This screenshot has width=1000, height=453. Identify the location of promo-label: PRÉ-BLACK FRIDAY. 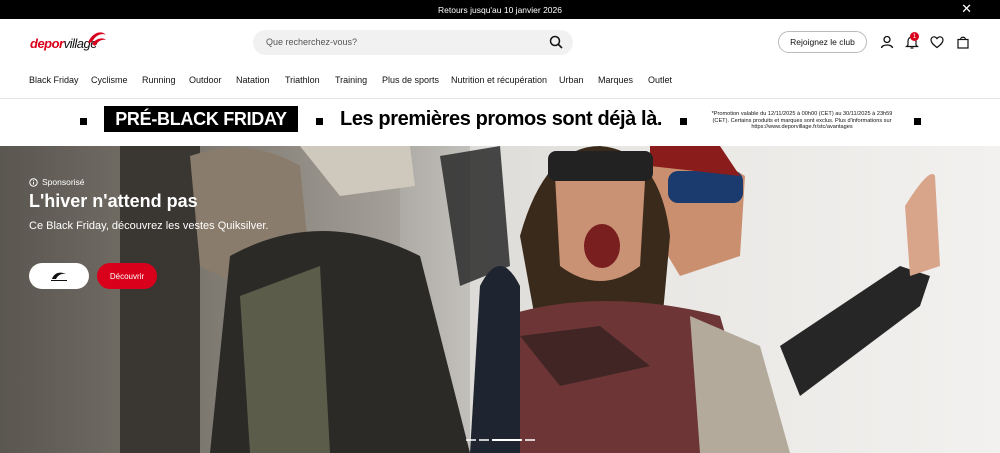
(201, 119).